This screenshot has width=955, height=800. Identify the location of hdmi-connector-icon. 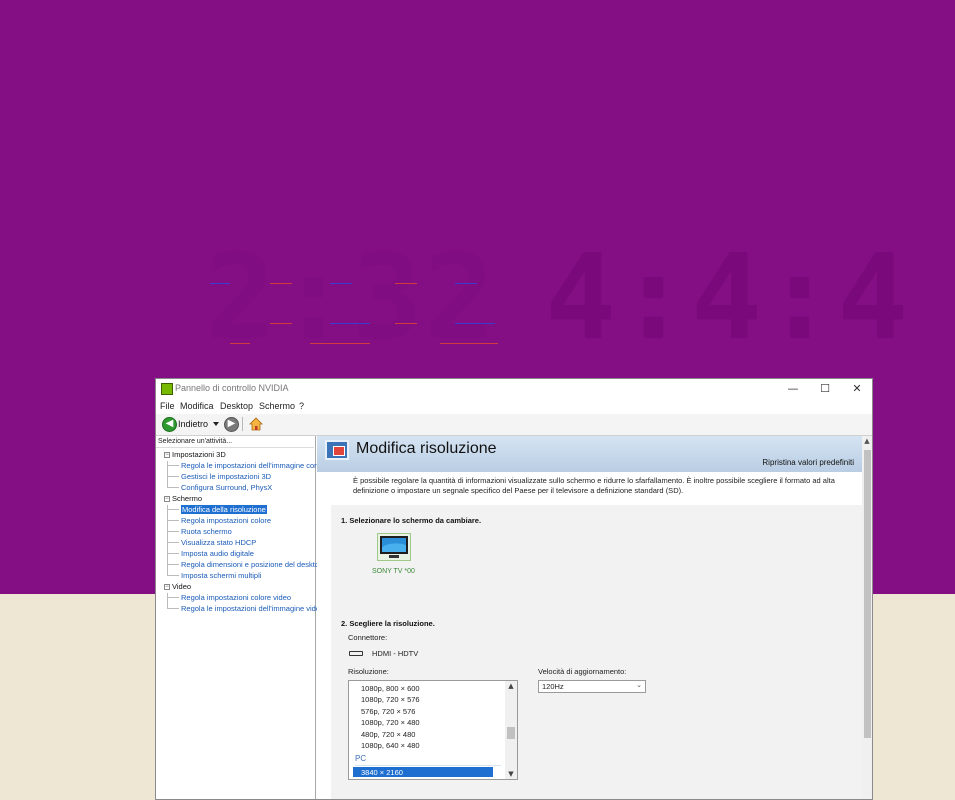
(356, 653).